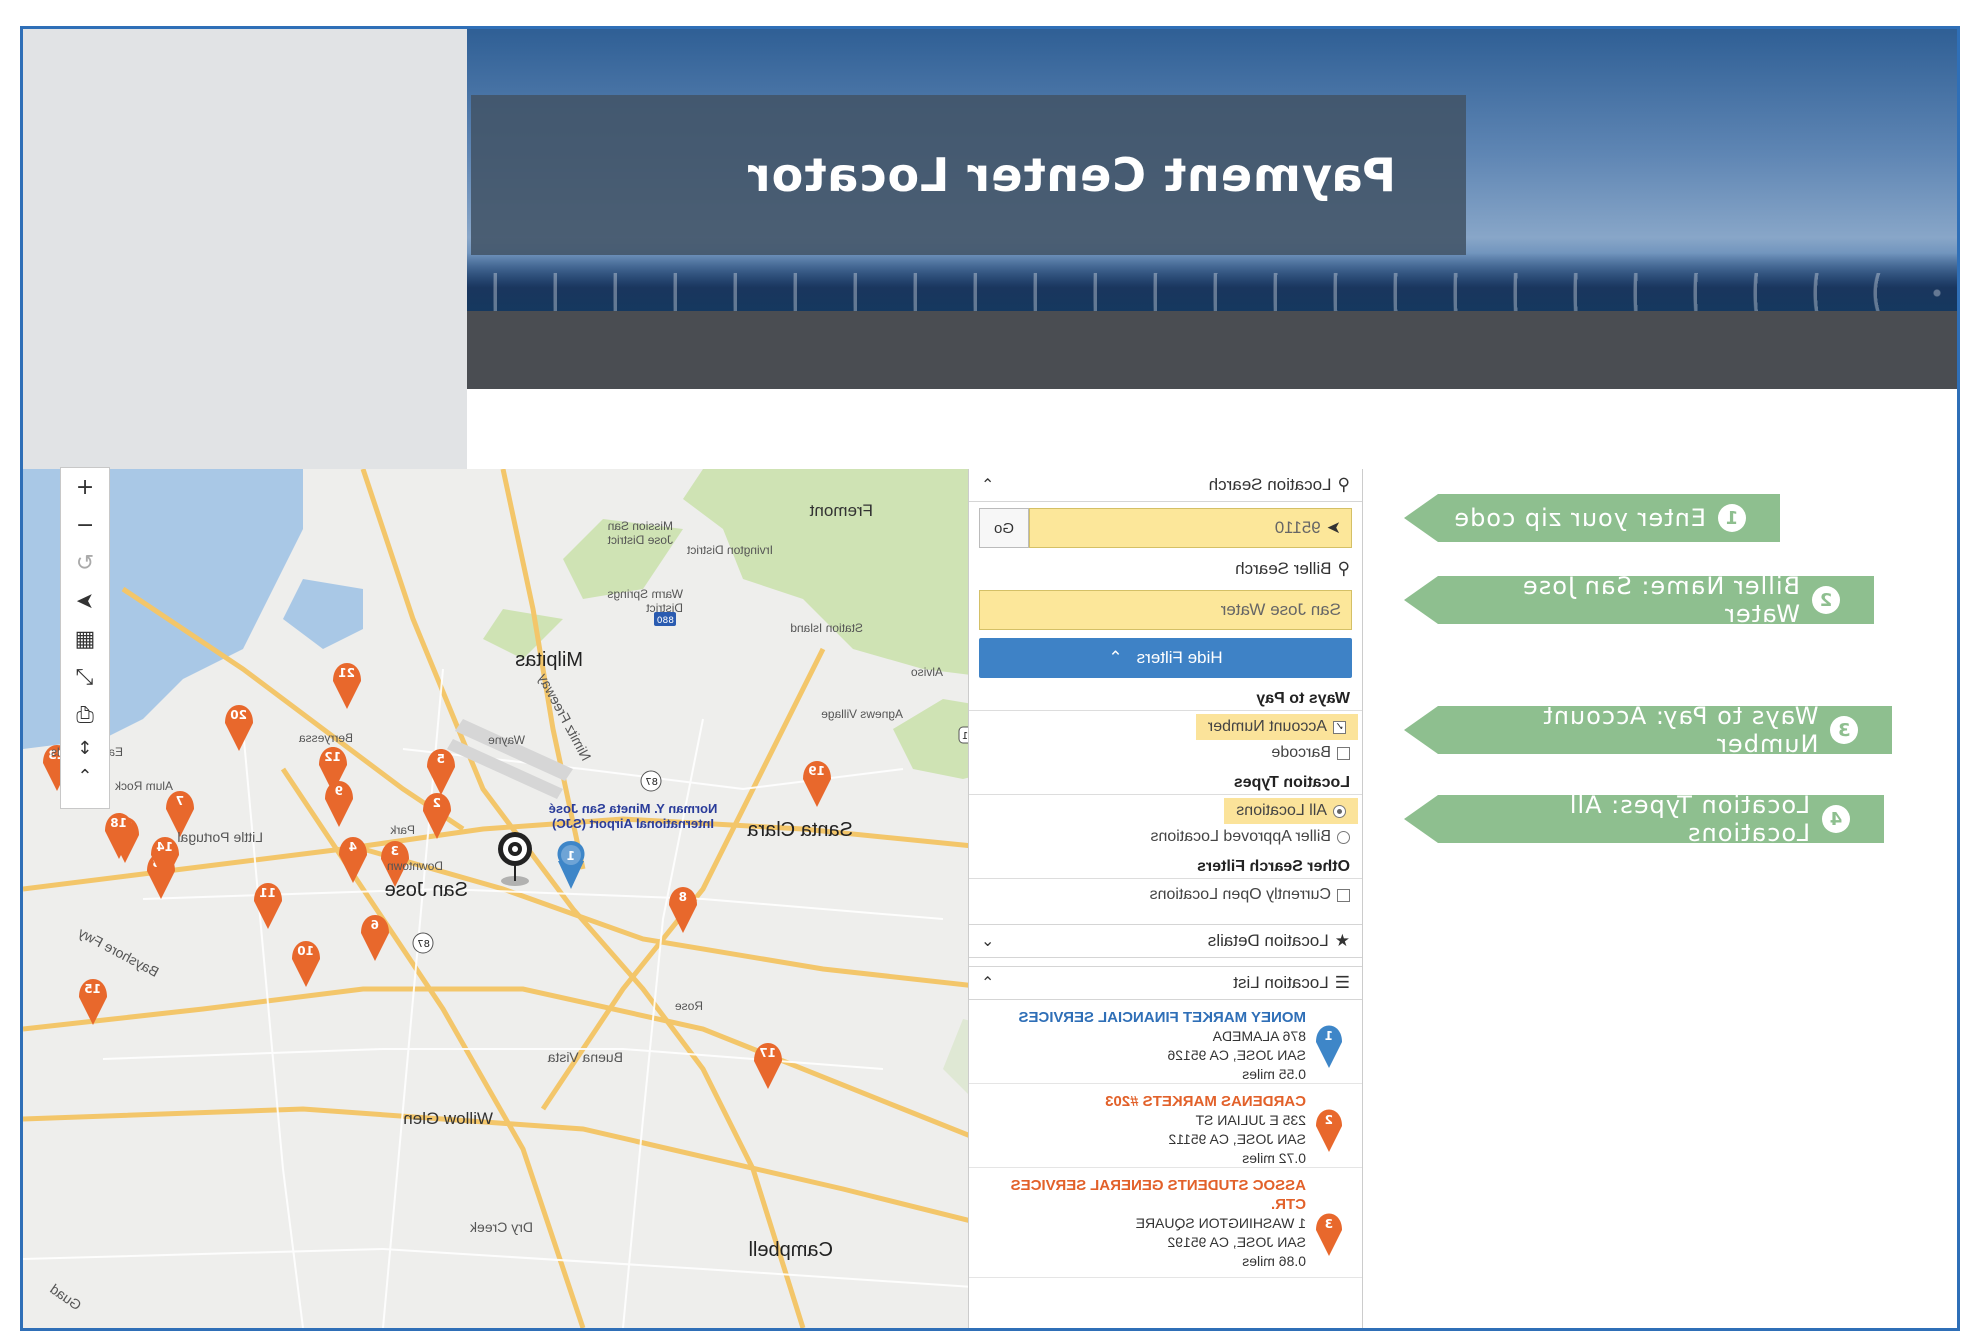  Describe the element at coordinates (1165, 698) in the screenshot. I see `ways-to-pay-title: Ways to Pay` at that location.